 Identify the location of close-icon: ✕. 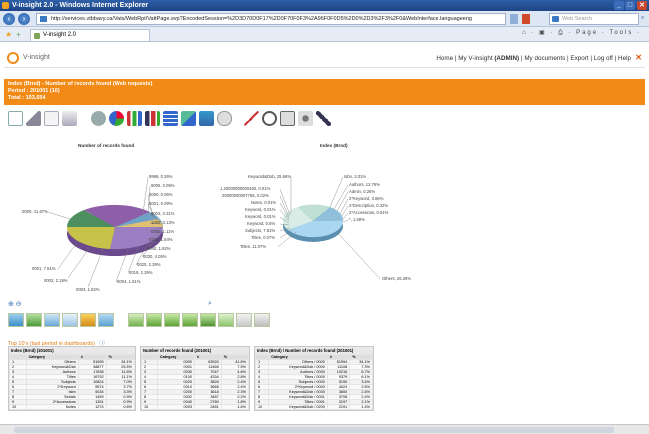
(638, 57).